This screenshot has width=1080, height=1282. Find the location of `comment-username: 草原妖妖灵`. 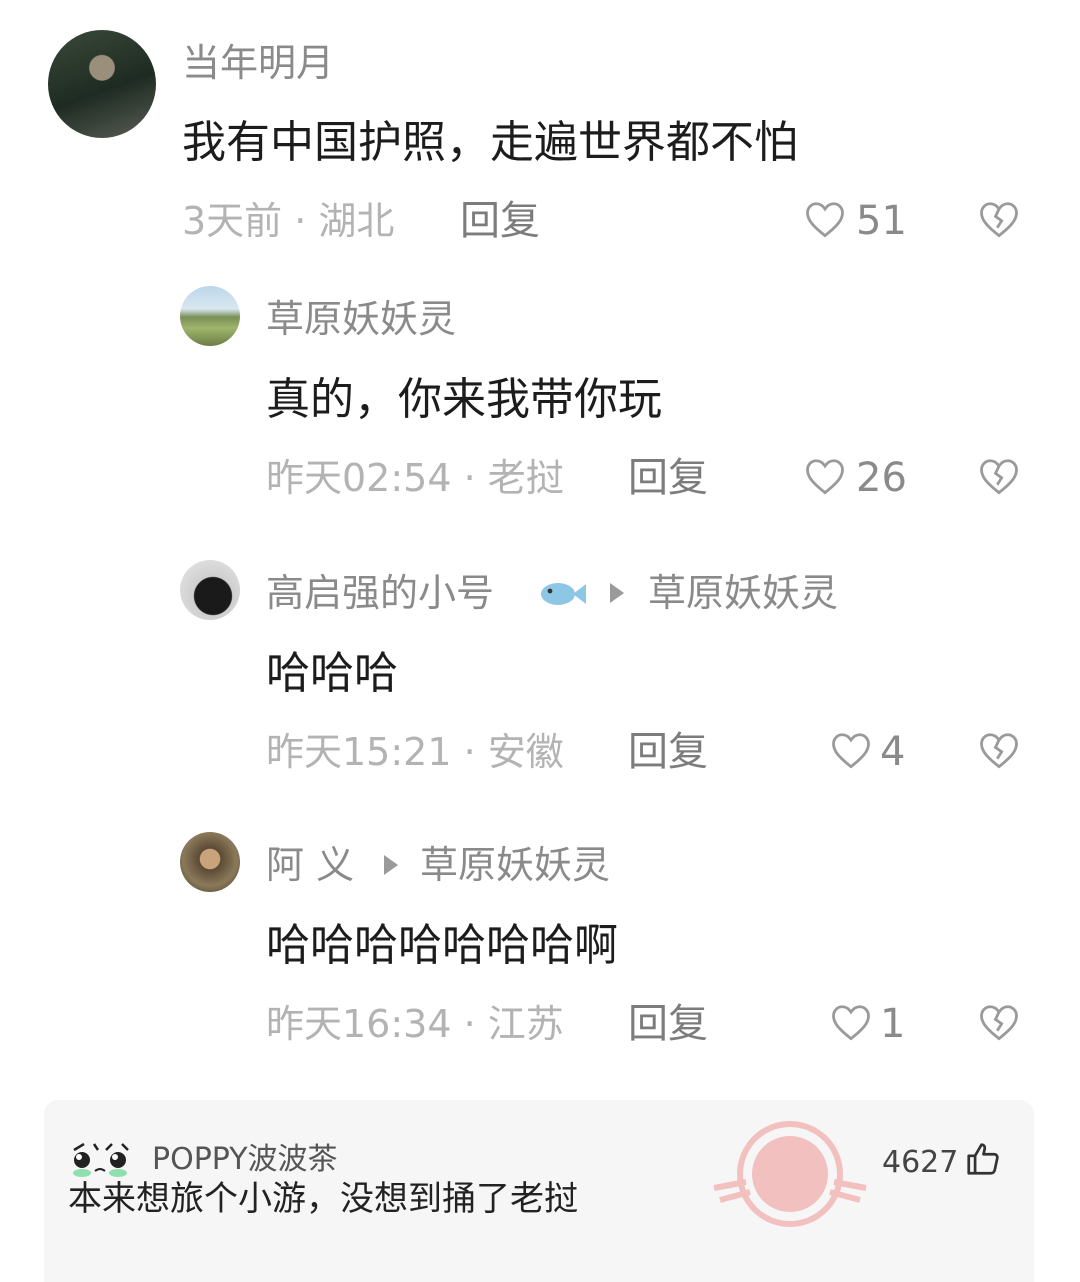

comment-username: 草原妖妖灵 is located at coordinates (361, 319).